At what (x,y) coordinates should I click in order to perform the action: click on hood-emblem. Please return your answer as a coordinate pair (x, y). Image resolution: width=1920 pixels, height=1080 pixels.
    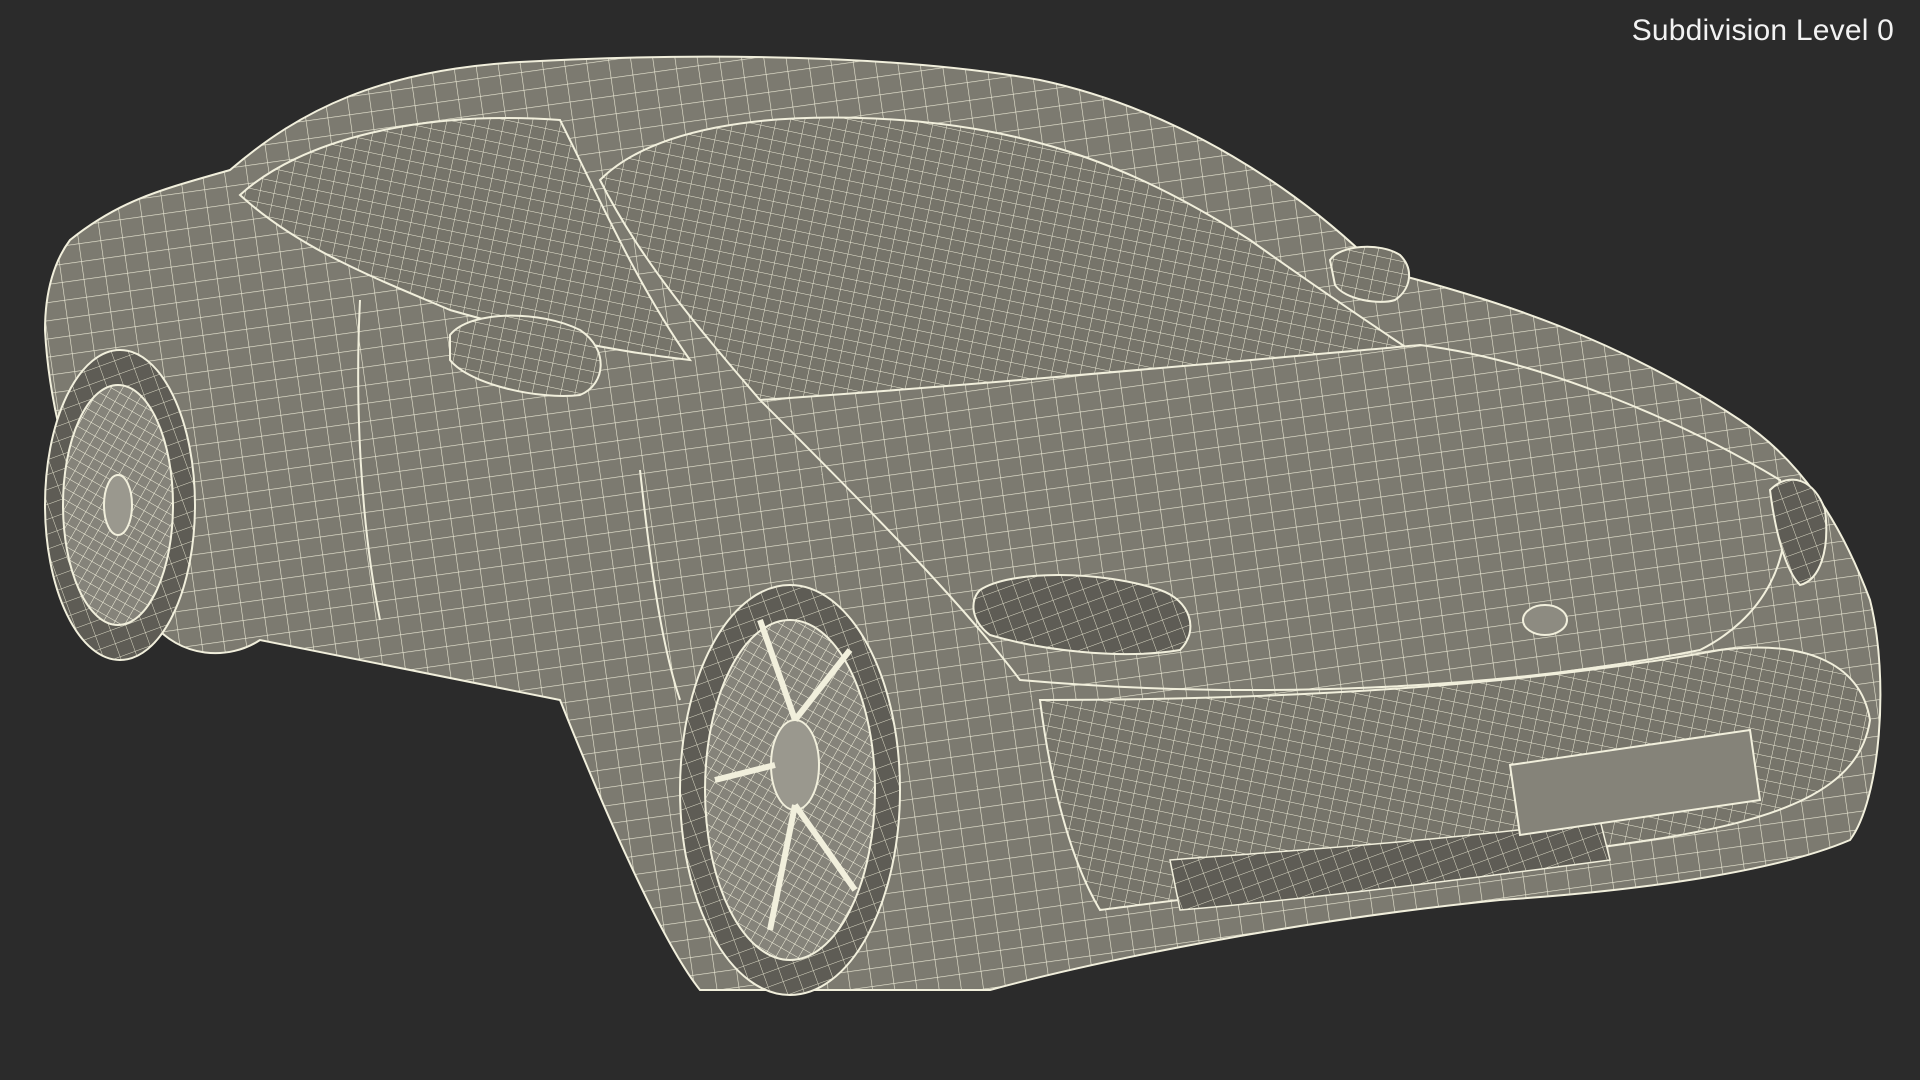
    Looking at the image, I should click on (1545, 620).